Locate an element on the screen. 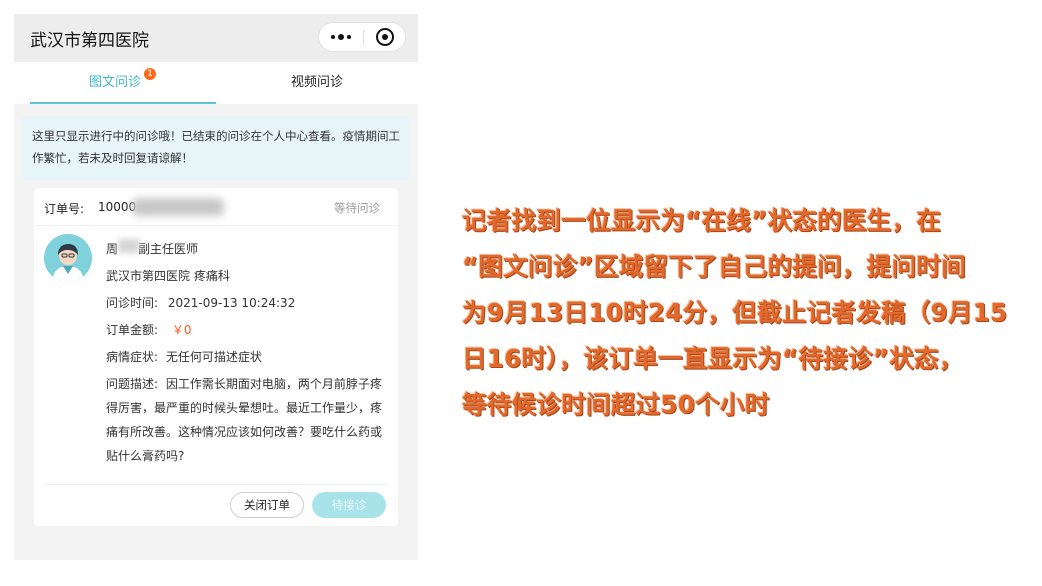 This screenshot has height=586, width=1042. symptom-row: 病情症状: 无任何可描述症状 is located at coordinates (184, 356).